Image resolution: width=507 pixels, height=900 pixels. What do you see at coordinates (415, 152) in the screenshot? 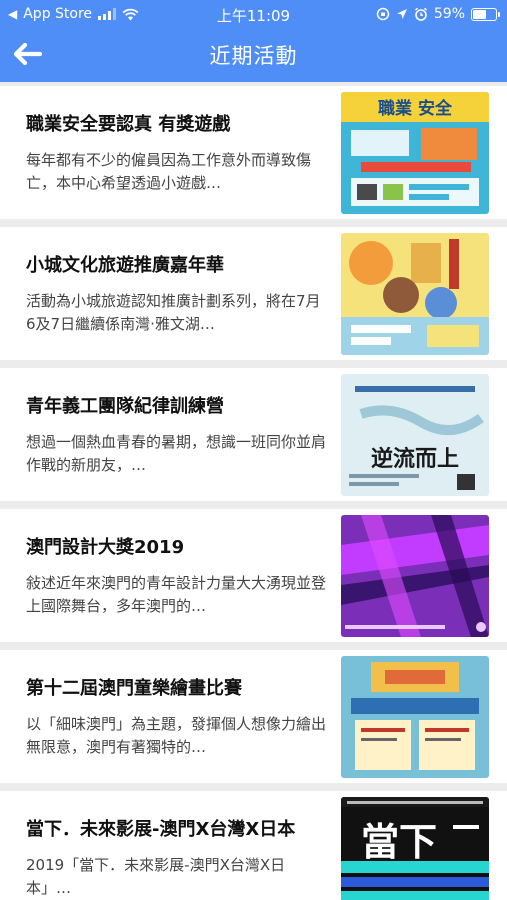
I see `activity-poster-image: 職業 安全` at bounding box center [415, 152].